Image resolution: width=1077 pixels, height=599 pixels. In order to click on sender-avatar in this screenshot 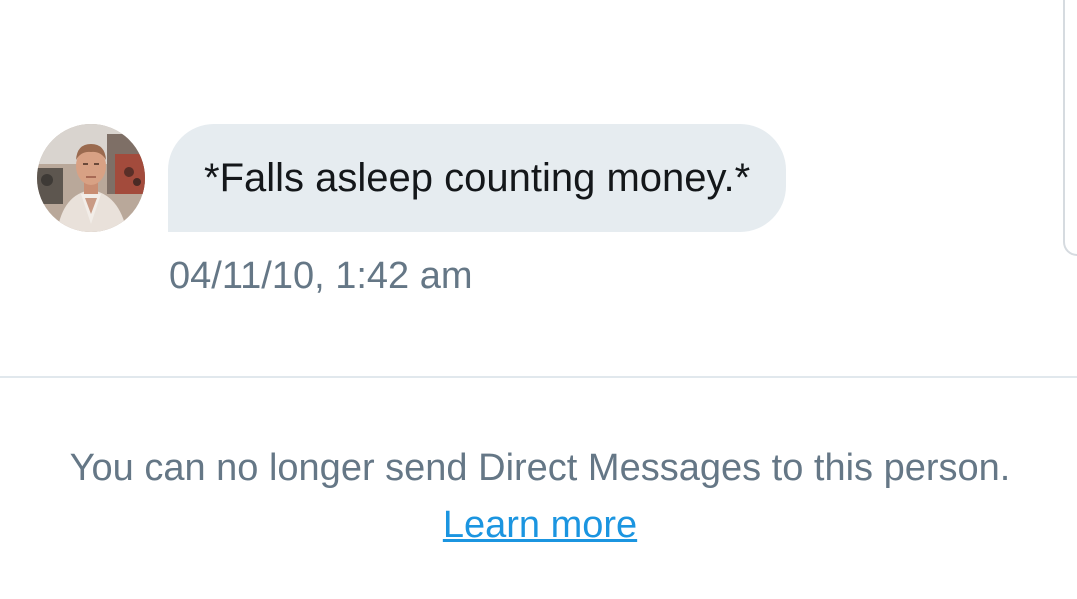, I will do `click(91, 178)`.